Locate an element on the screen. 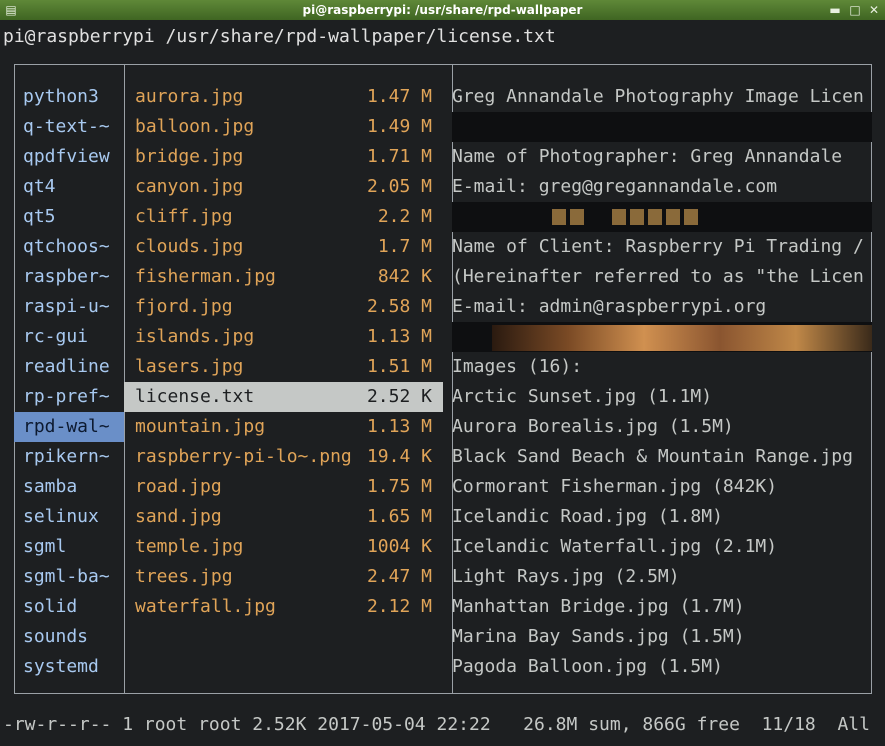 The image size is (885, 746). directory-item: rpikern~ is located at coordinates (69, 457).